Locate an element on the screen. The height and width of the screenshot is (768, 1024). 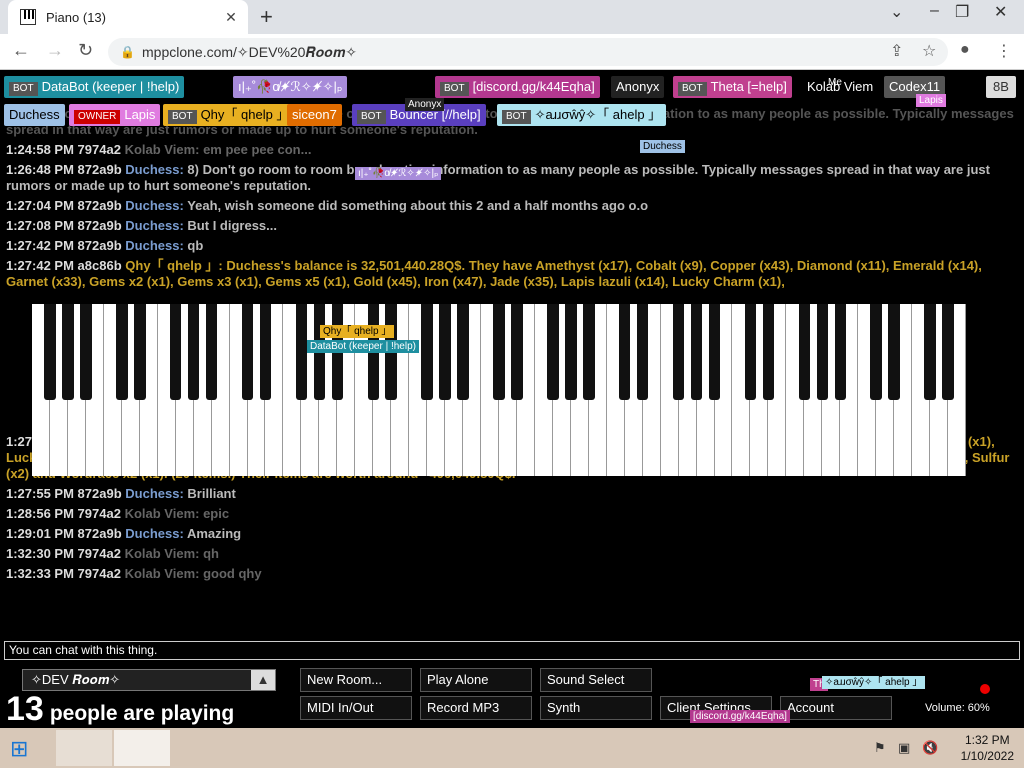
player-count: 13 people are playing is located at coordinates (120, 709).